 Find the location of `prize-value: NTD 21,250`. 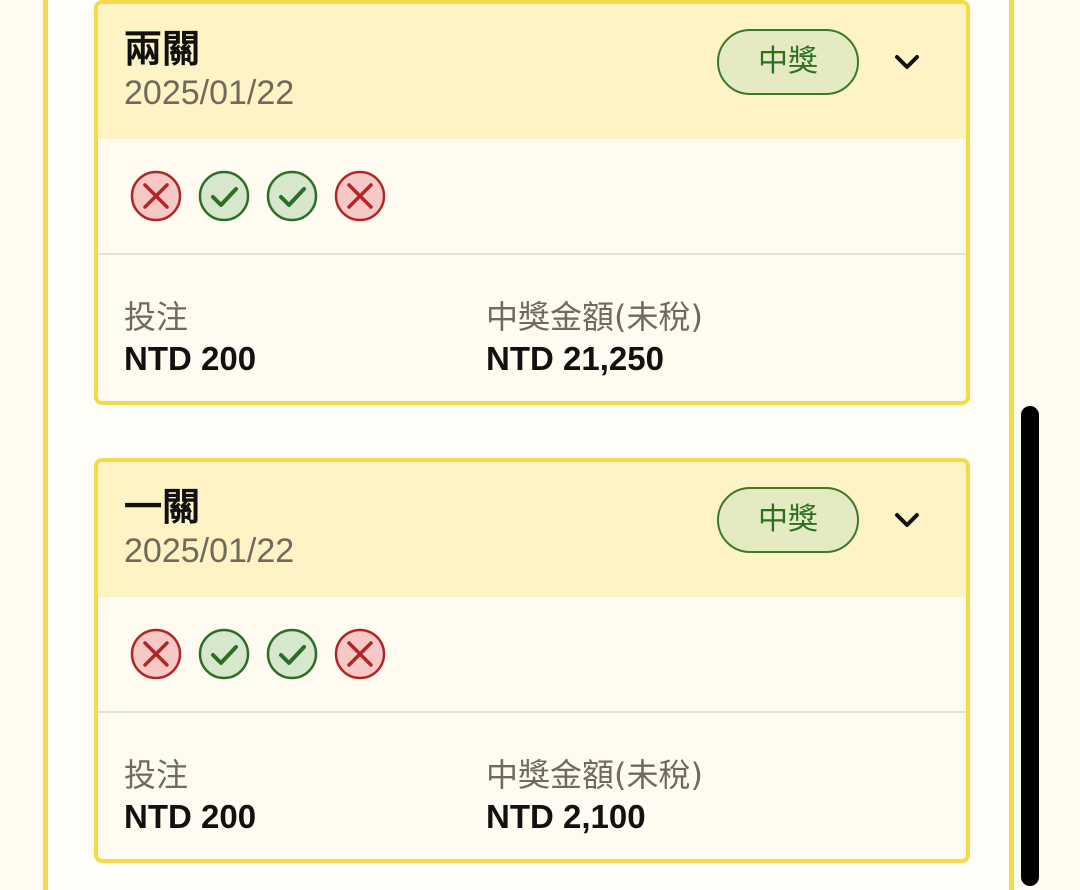

prize-value: NTD 21,250 is located at coordinates (575, 358).